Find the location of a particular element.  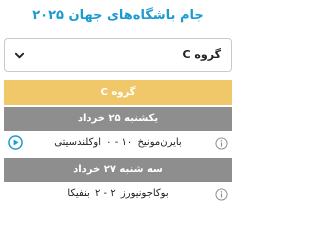

group-select: گروه C is located at coordinates (118, 55).